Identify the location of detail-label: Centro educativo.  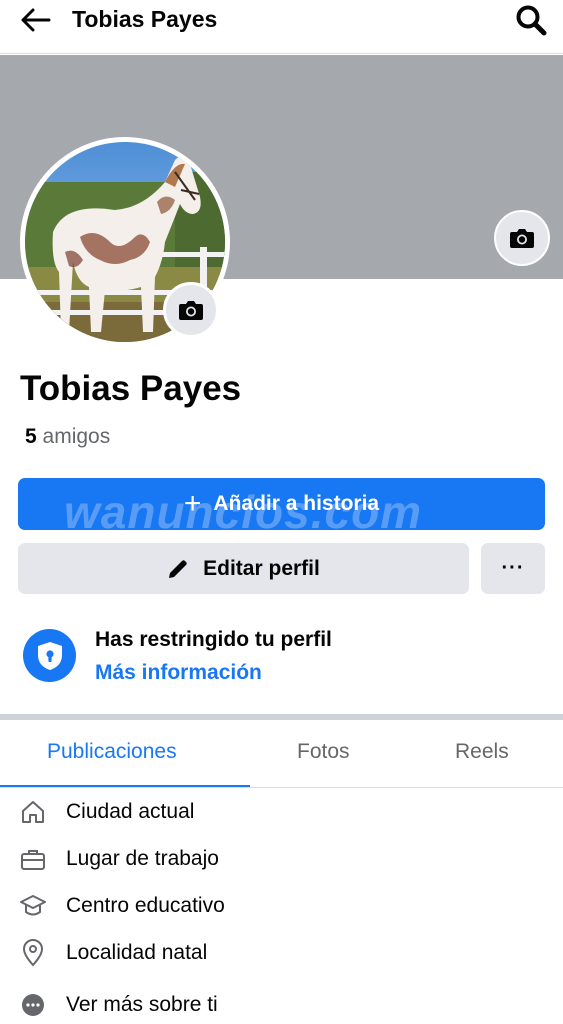
(145, 905).